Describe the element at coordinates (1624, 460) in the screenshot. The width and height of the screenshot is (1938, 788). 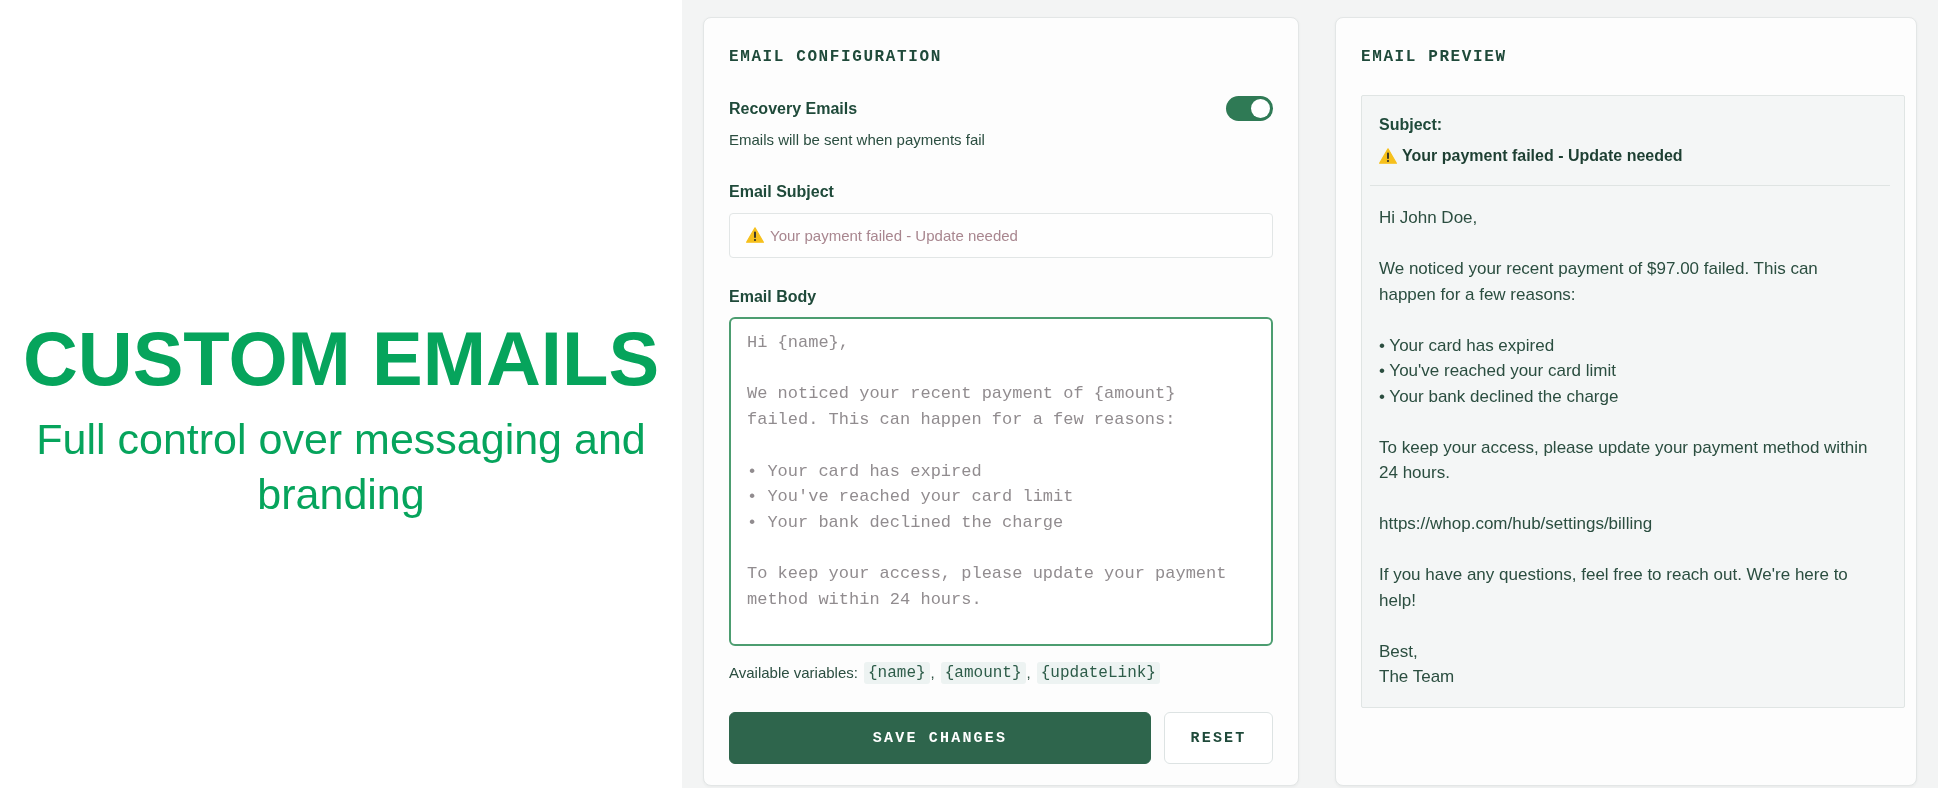
I see `email-text: To keep your access, please update your payment method within 24 hours.` at that location.